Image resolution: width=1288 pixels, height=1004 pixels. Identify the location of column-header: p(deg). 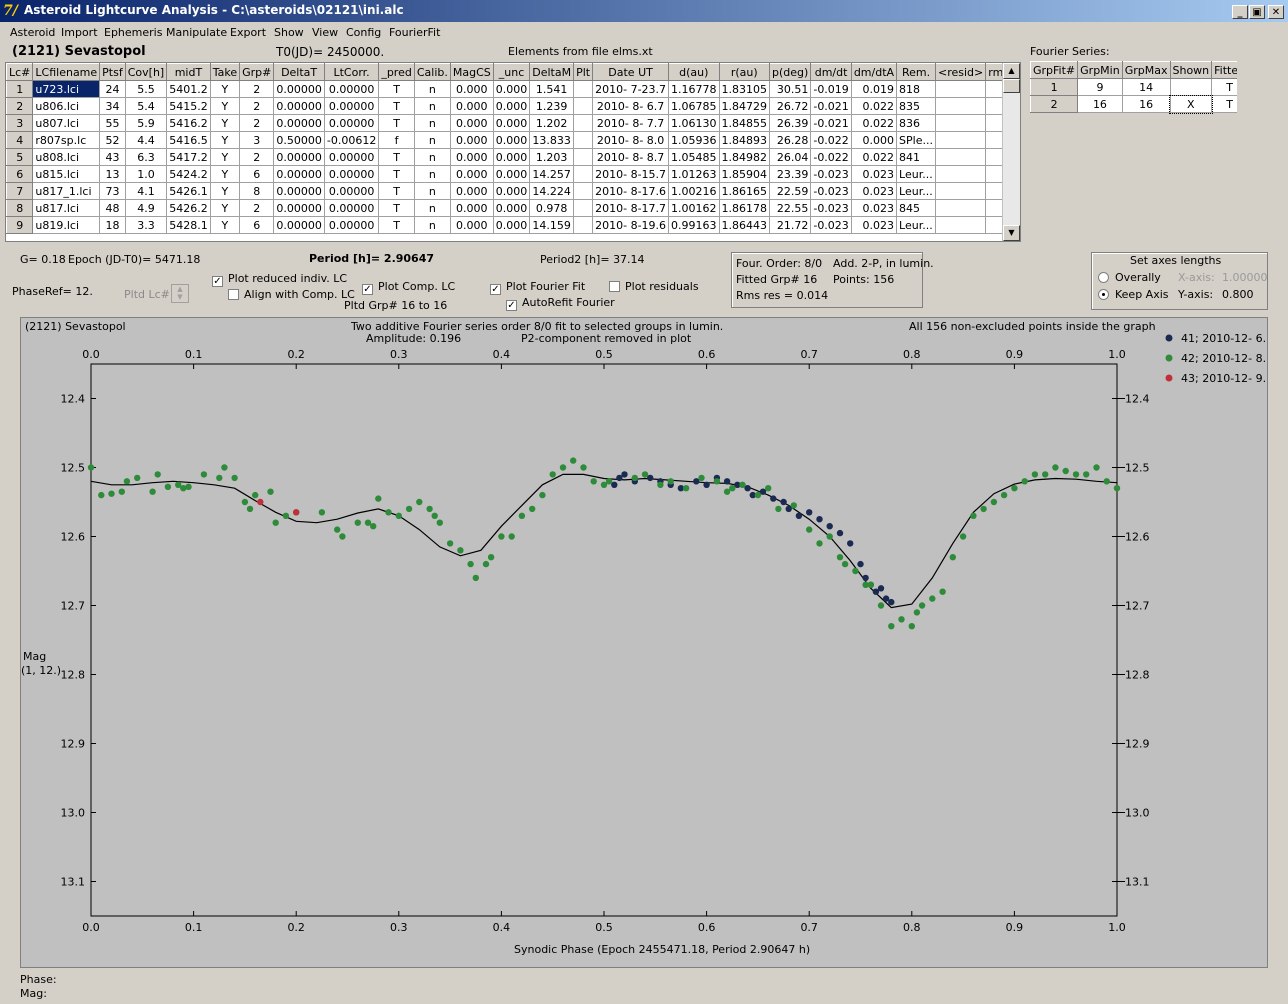
(790, 72).